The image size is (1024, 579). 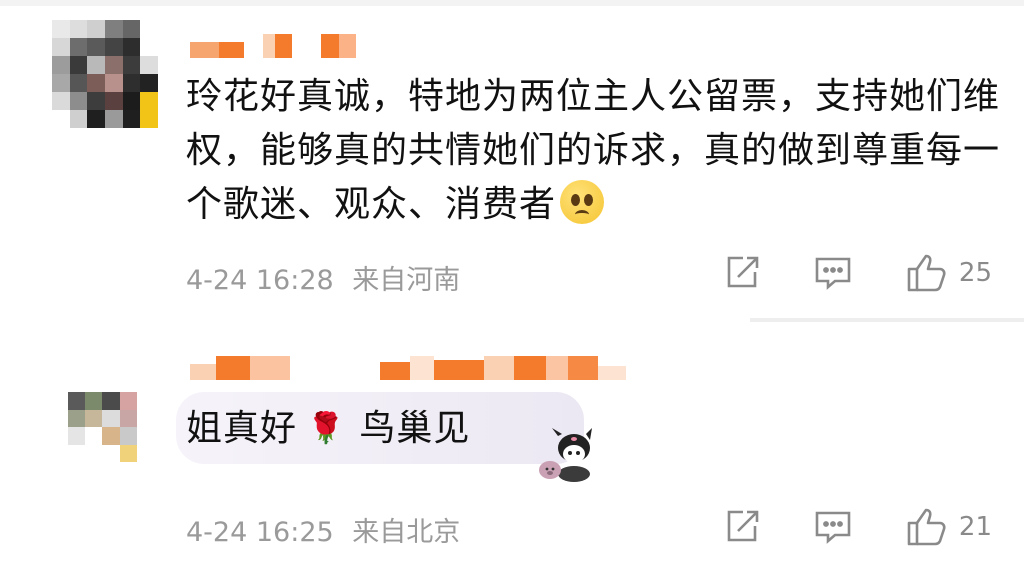 I want to click on comment-meta: 4-24 16:28 来自河南, so click(x=323, y=277).